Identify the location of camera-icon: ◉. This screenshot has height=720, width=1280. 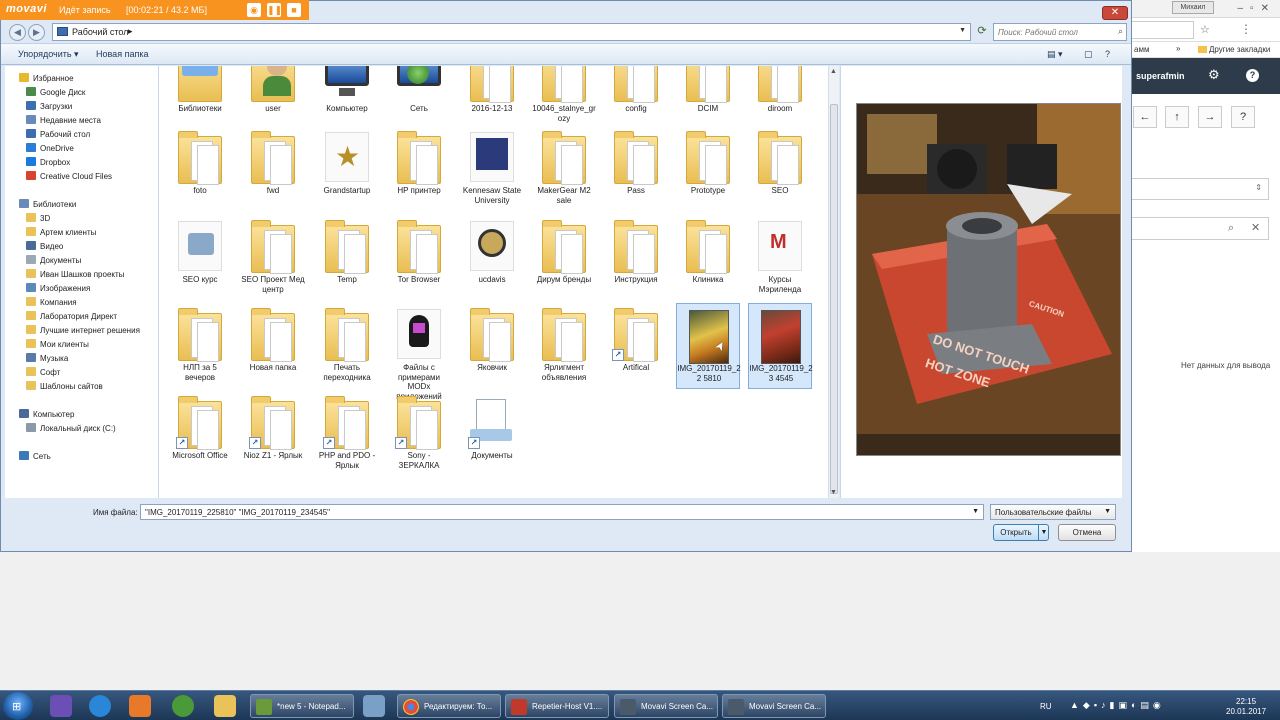
(254, 10).